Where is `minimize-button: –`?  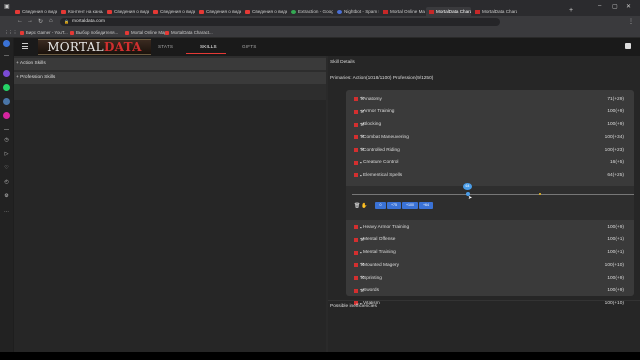
minimize-button: – is located at coordinates (599, 6).